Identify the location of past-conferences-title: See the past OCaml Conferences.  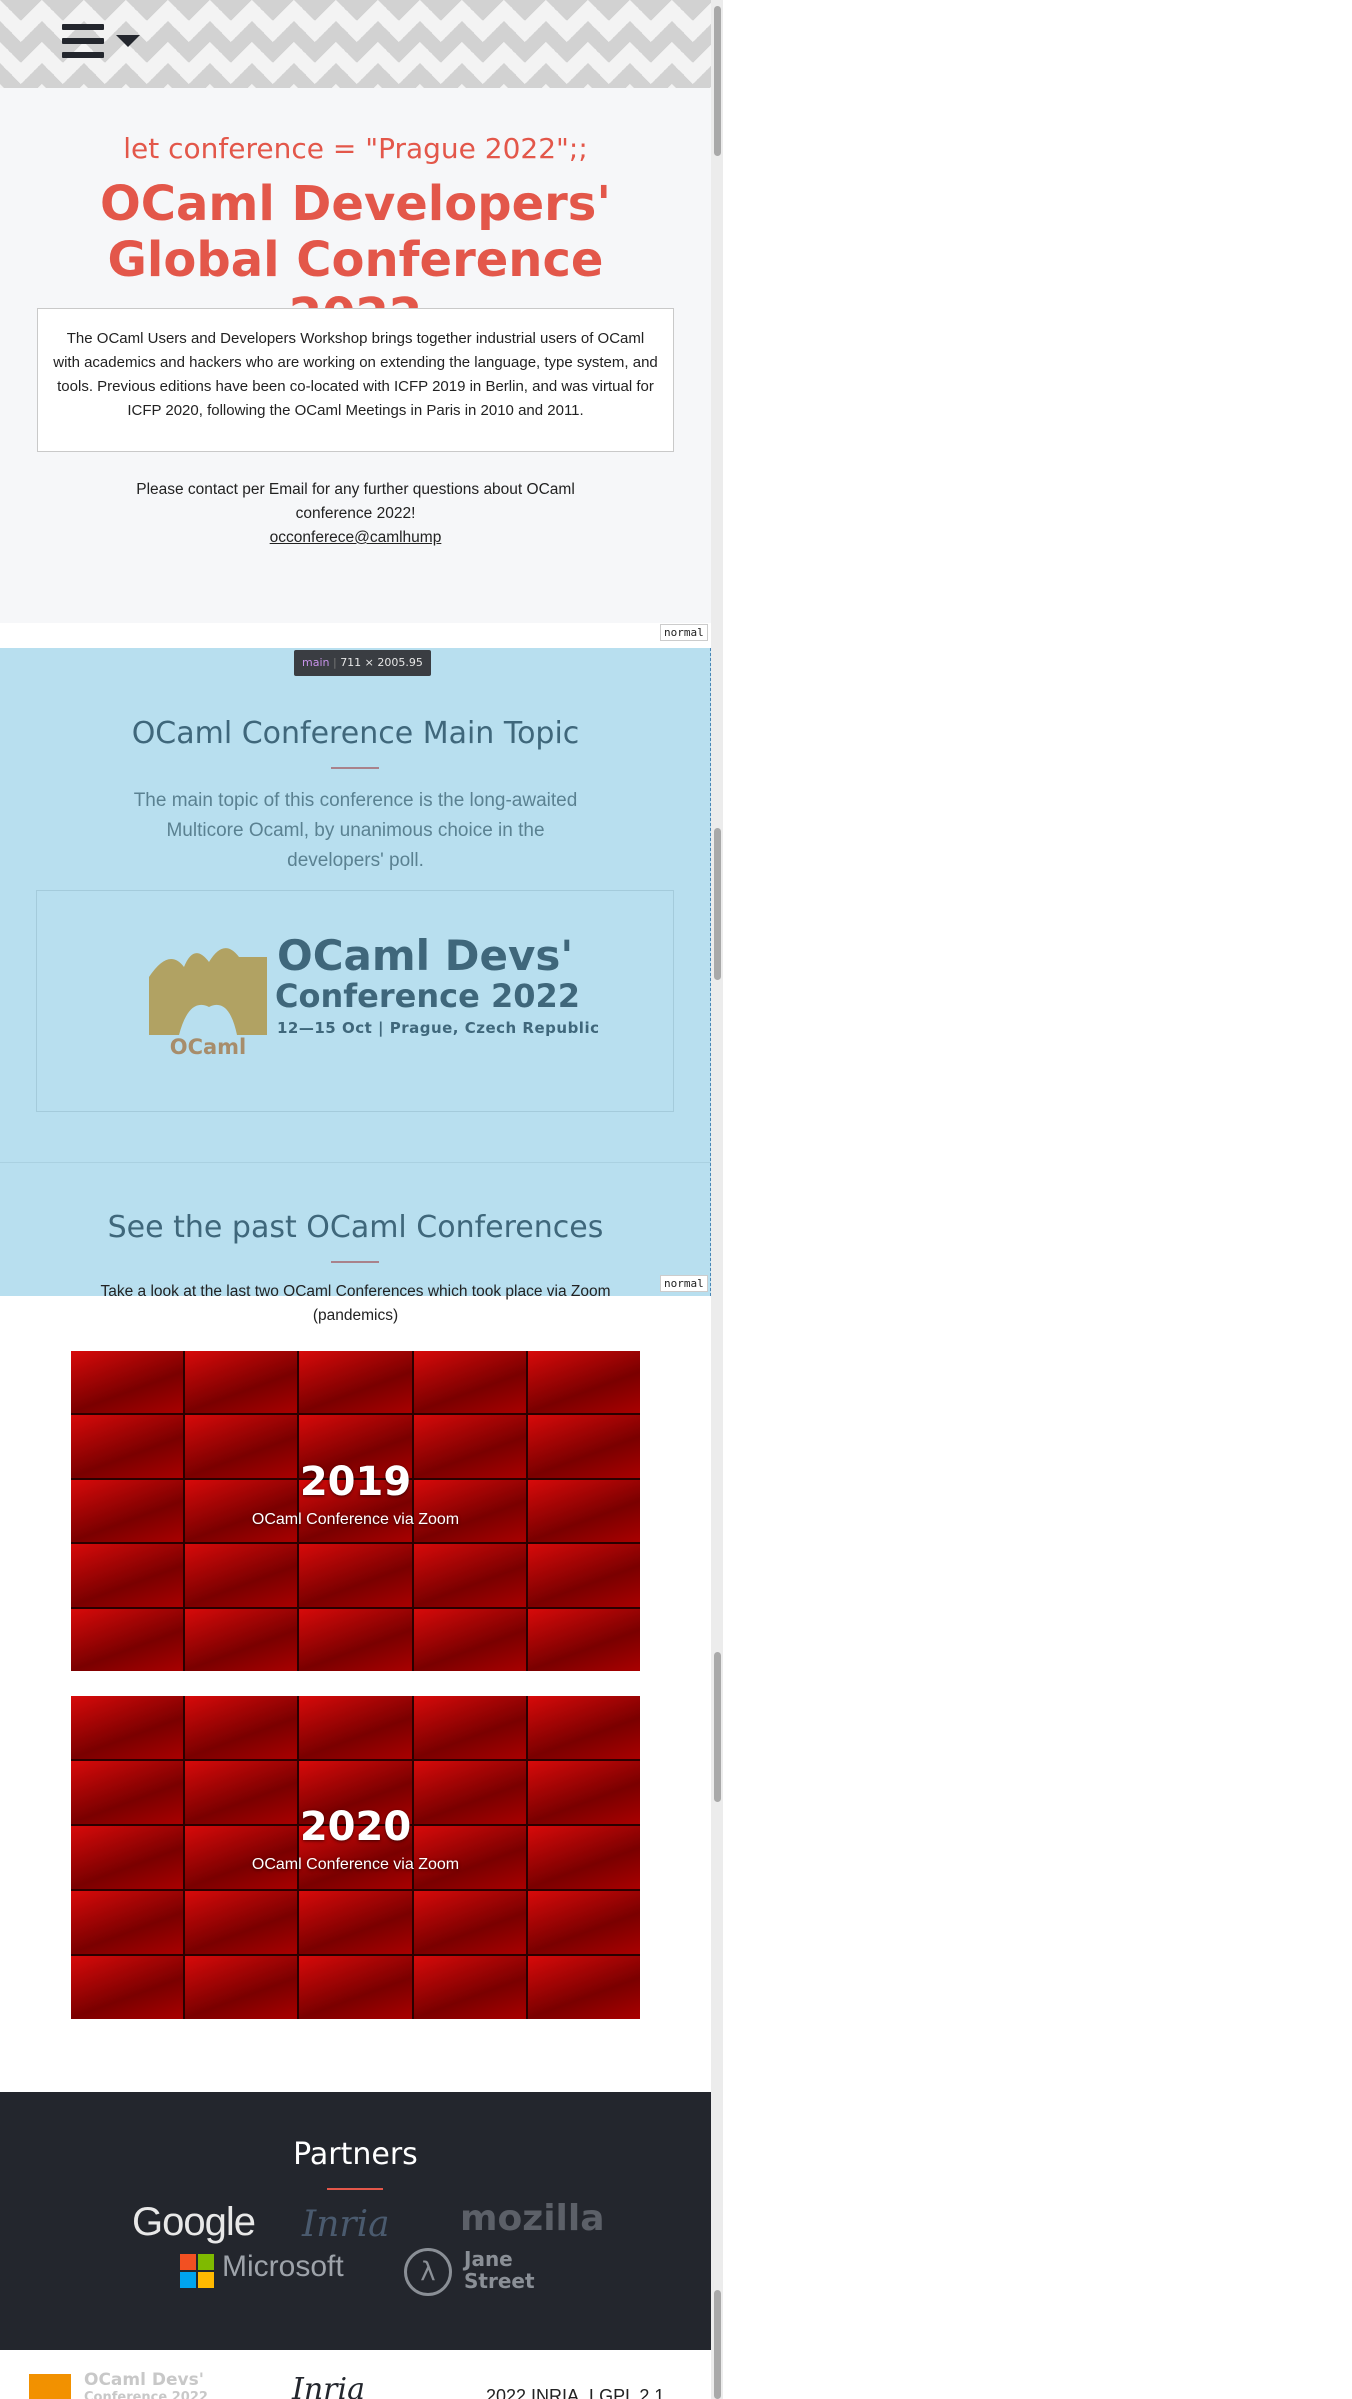
(355, 1227).